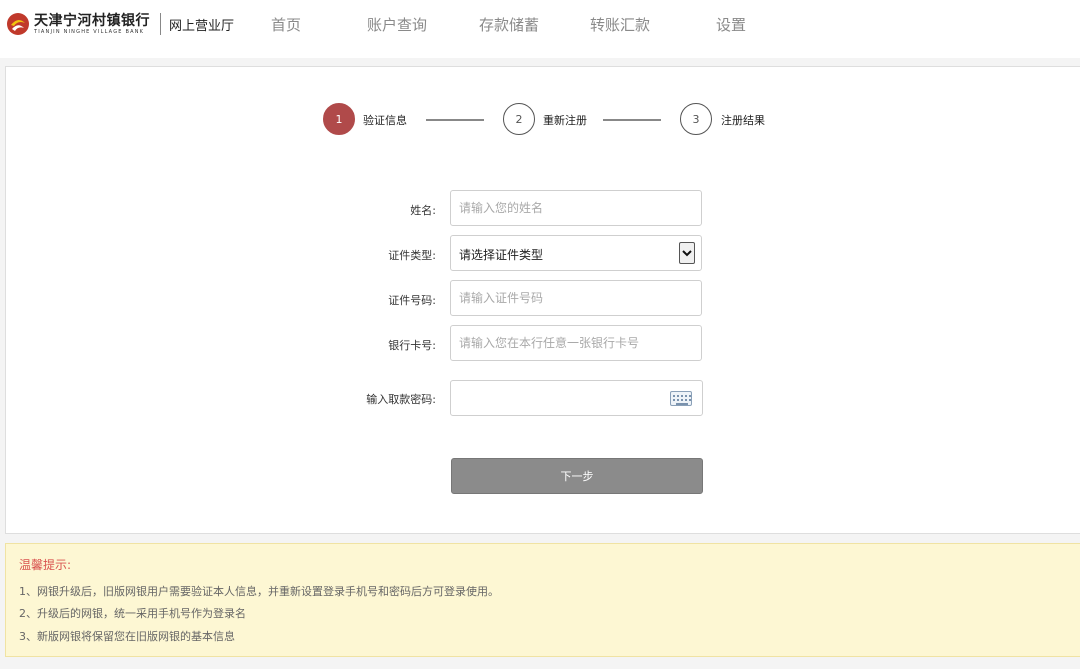  I want to click on nav-account-query: 账户查询, so click(397, 24).